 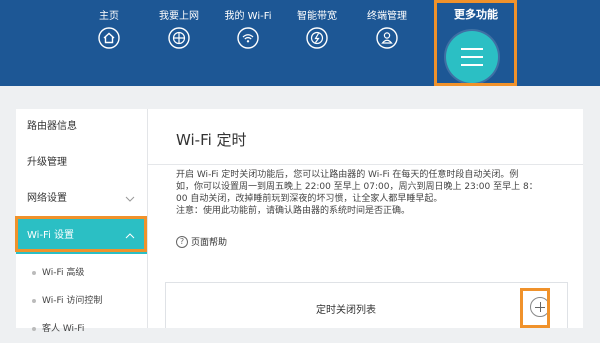 I want to click on page-help-link: ? 页面帮助, so click(x=201, y=241).